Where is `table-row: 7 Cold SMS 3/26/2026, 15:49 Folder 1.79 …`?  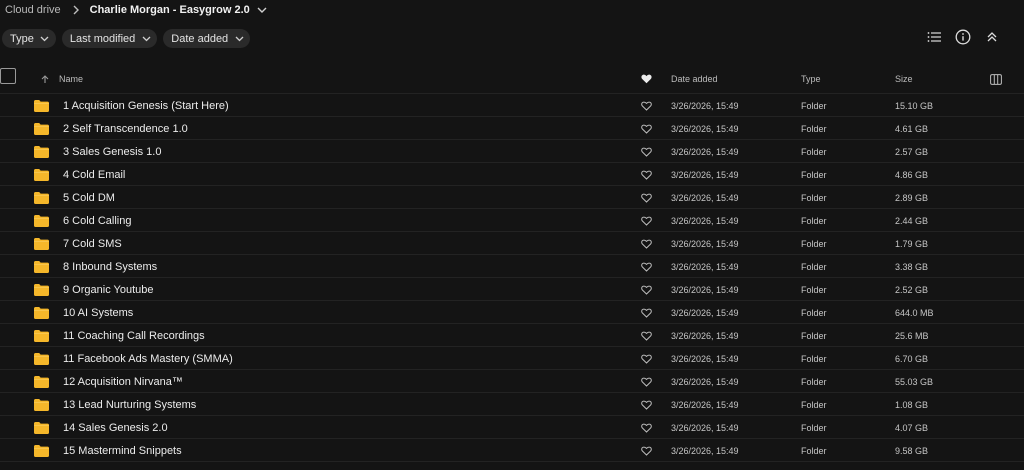 table-row: 7 Cold SMS 3/26/2026, 15:49 Folder 1.79 … is located at coordinates (512, 243).